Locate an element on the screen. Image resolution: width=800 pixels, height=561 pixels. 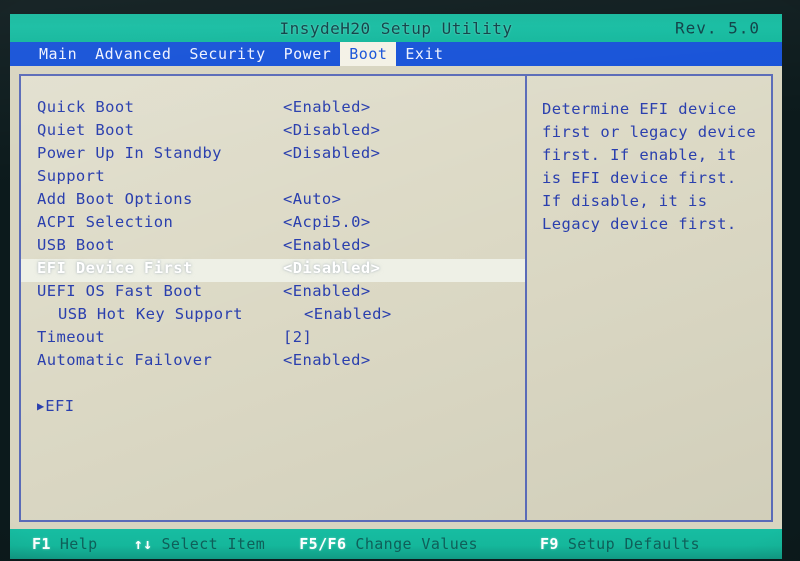
title-bar: InsydeH20 Setup Utility Rev. 5.0 is located at coordinates (396, 28).